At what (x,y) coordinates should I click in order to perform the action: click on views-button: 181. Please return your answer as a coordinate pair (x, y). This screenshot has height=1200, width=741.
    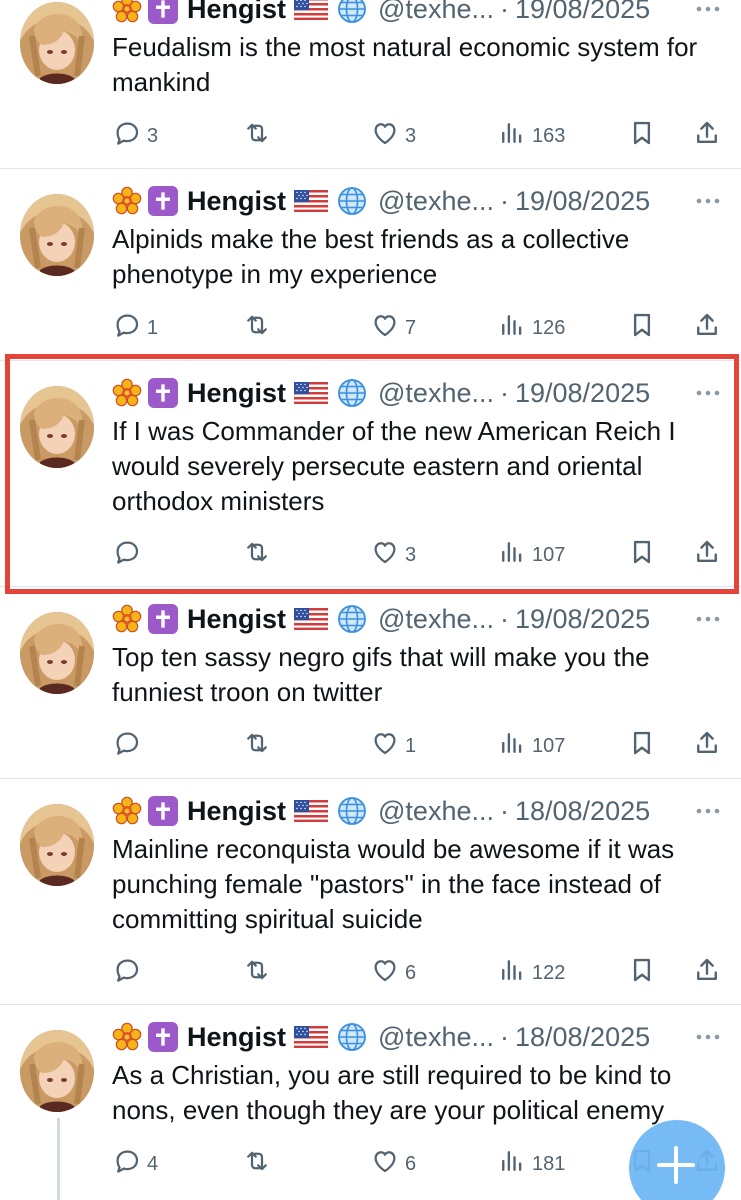
    Looking at the image, I should click on (531, 1164).